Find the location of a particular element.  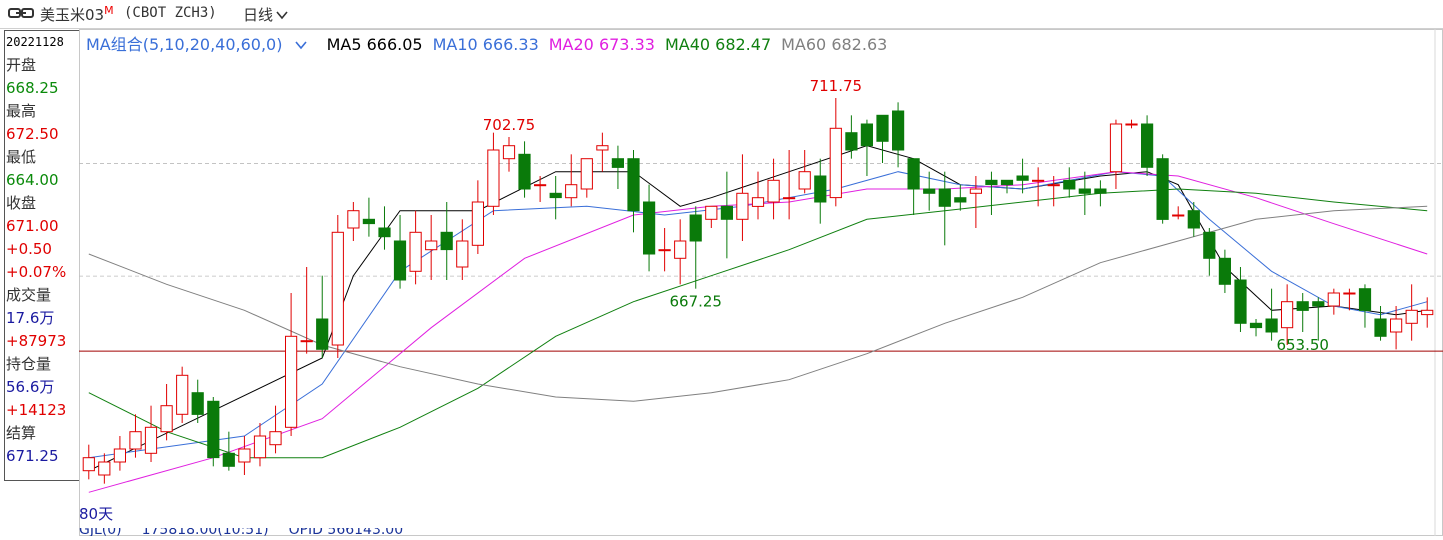

info-volume-change: +87973 is located at coordinates (36, 341).